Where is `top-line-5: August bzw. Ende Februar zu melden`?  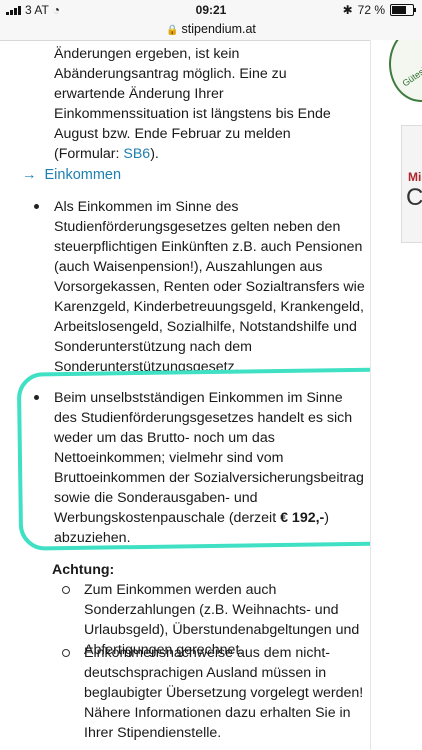 top-line-5: August bzw. Ende Februar zu melden is located at coordinates (172, 134).